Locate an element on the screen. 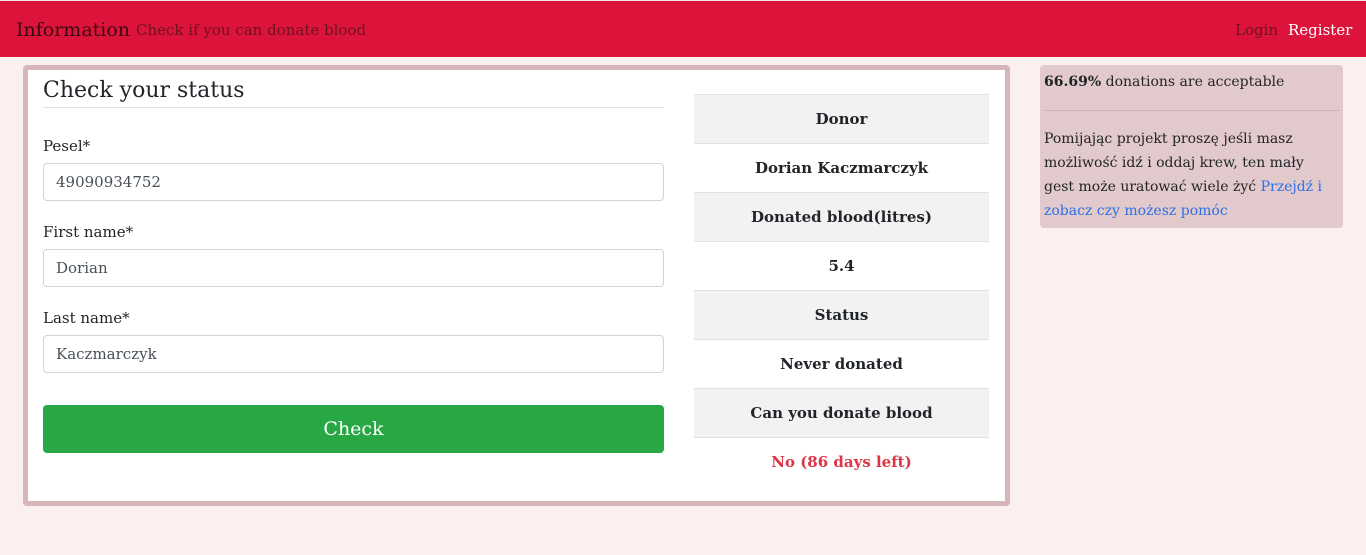  acceptance-stat: 66.69% donations are acceptable is located at coordinates (1164, 82).